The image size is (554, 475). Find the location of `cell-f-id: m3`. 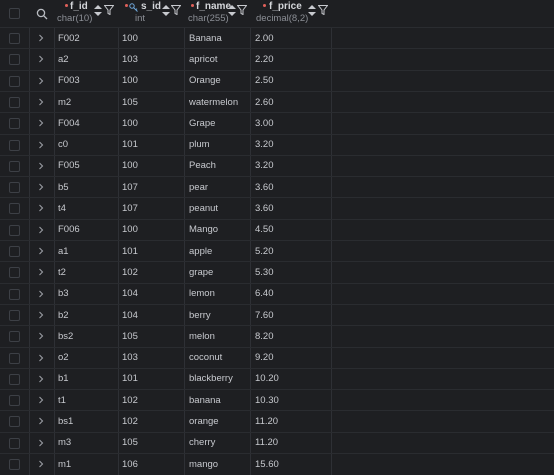

cell-f-id: m3 is located at coordinates (64, 443).